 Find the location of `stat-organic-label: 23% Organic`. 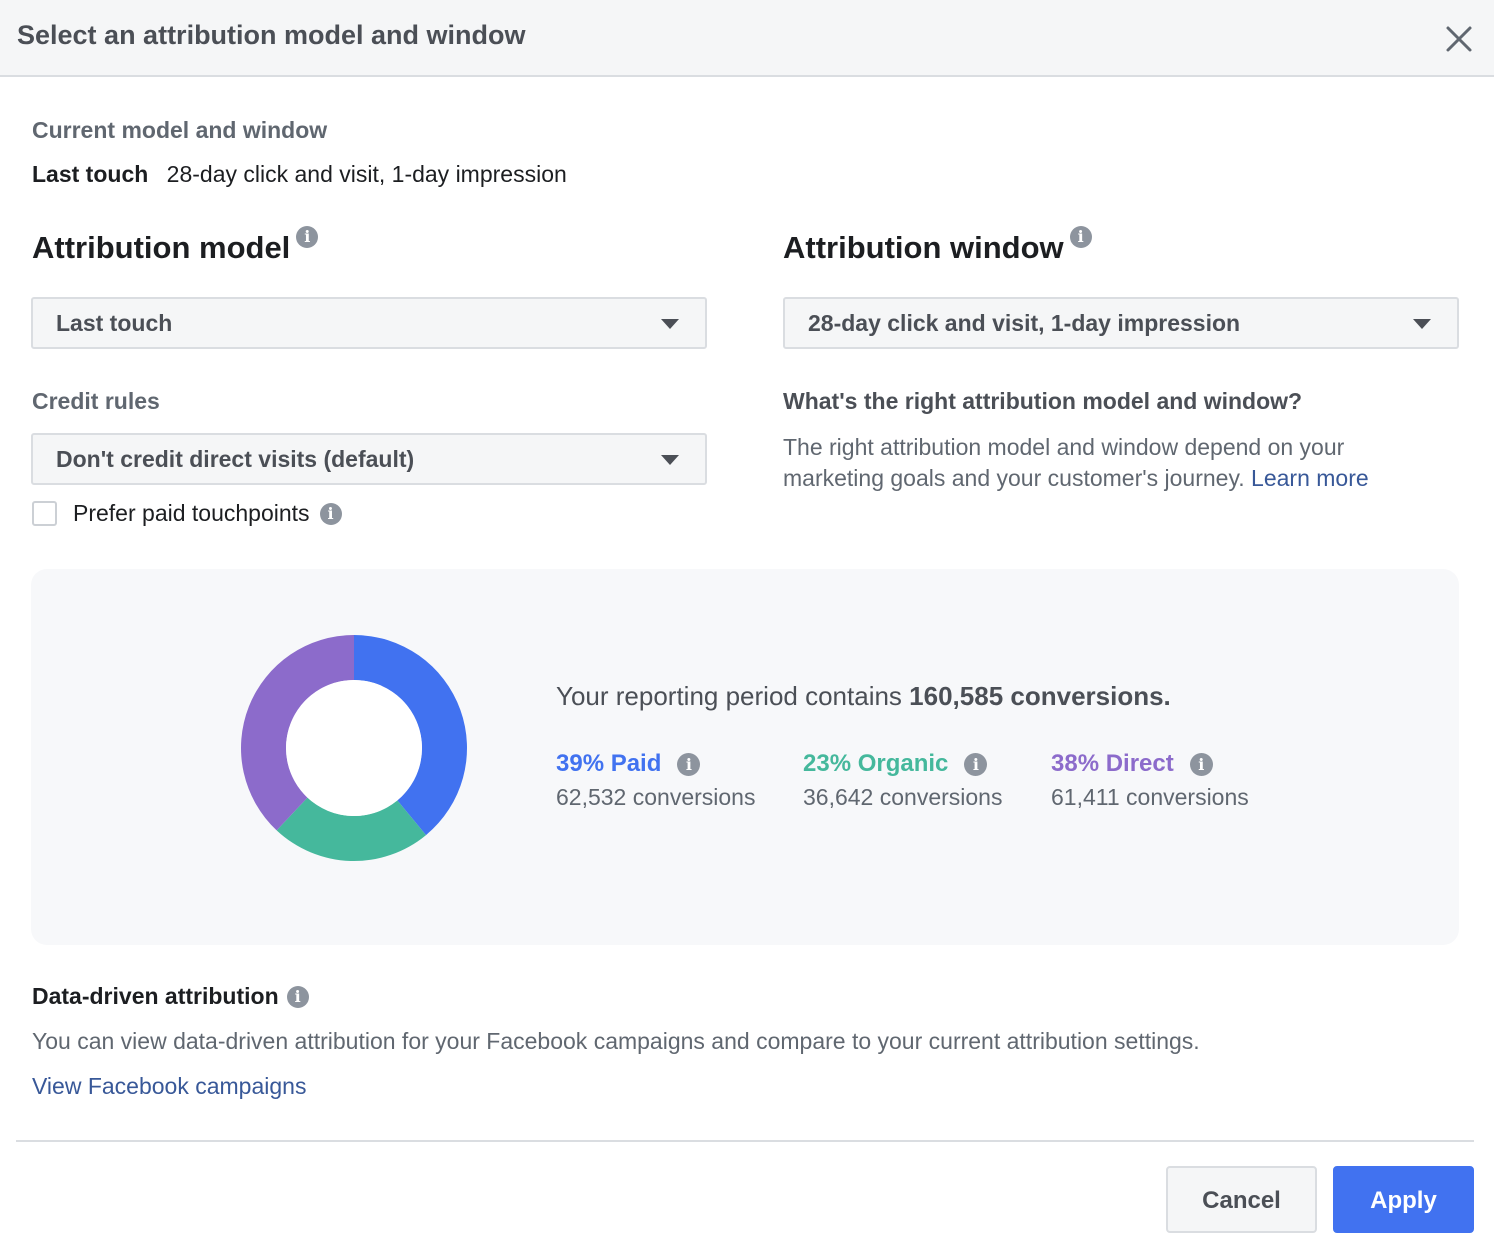

stat-organic-label: 23% Organic is located at coordinates (876, 763).